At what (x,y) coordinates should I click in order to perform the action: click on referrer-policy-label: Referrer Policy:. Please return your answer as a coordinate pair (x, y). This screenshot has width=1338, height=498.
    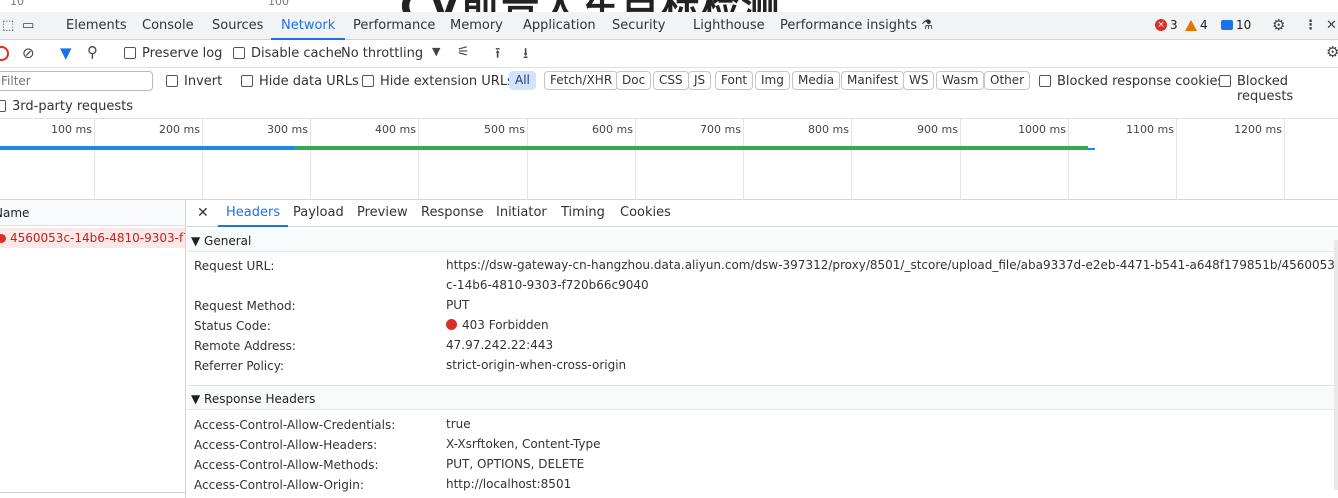
    Looking at the image, I should click on (239, 366).